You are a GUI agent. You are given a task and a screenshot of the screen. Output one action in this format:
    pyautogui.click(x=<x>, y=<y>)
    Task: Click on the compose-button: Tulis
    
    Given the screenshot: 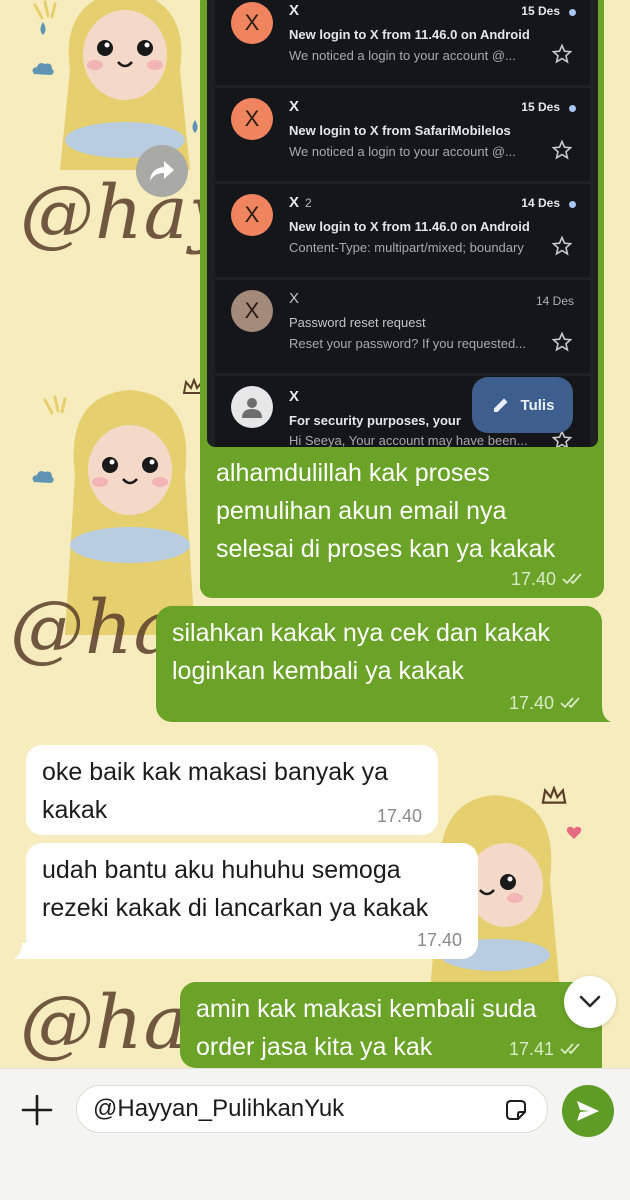 What is the action you would take?
    pyautogui.click(x=522, y=405)
    